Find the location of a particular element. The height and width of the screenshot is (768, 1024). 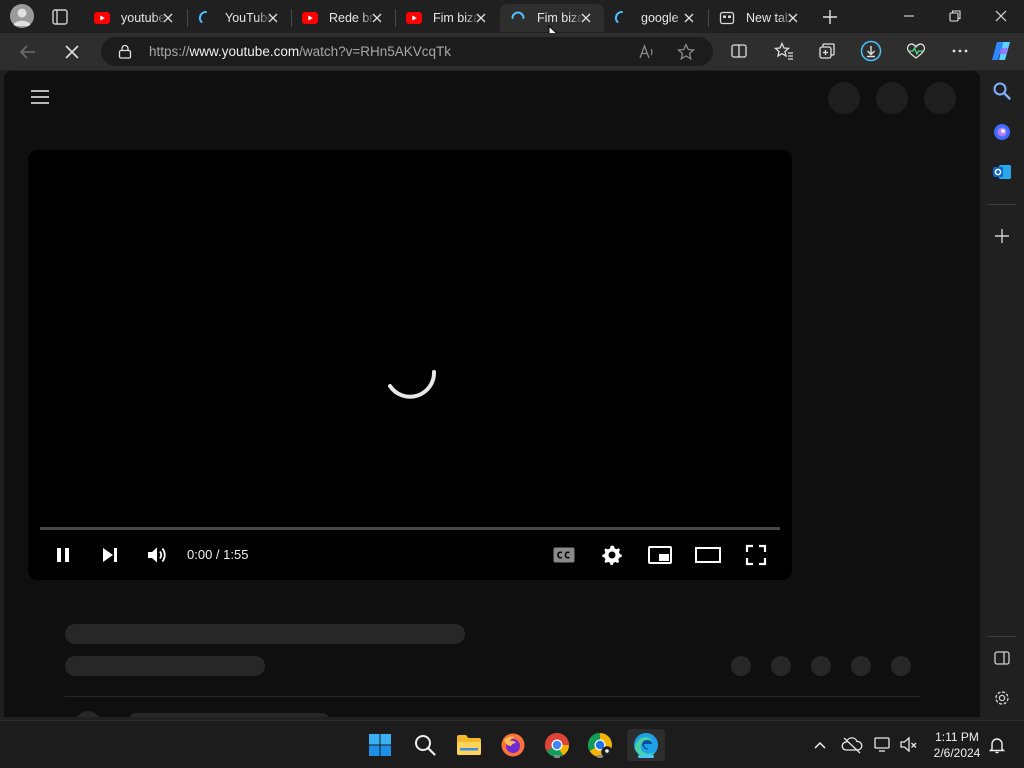

more-horizontal-icon is located at coordinates (960, 51).